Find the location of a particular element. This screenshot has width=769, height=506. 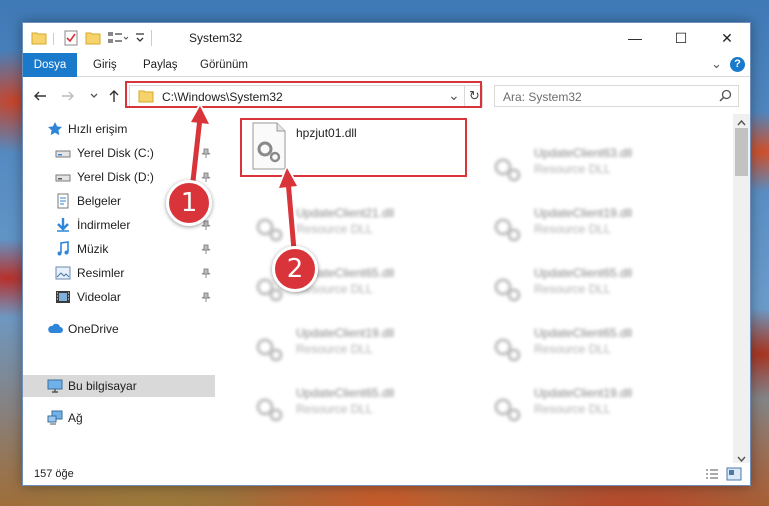

search-placeholder: Ara: System32 is located at coordinates (542, 97).